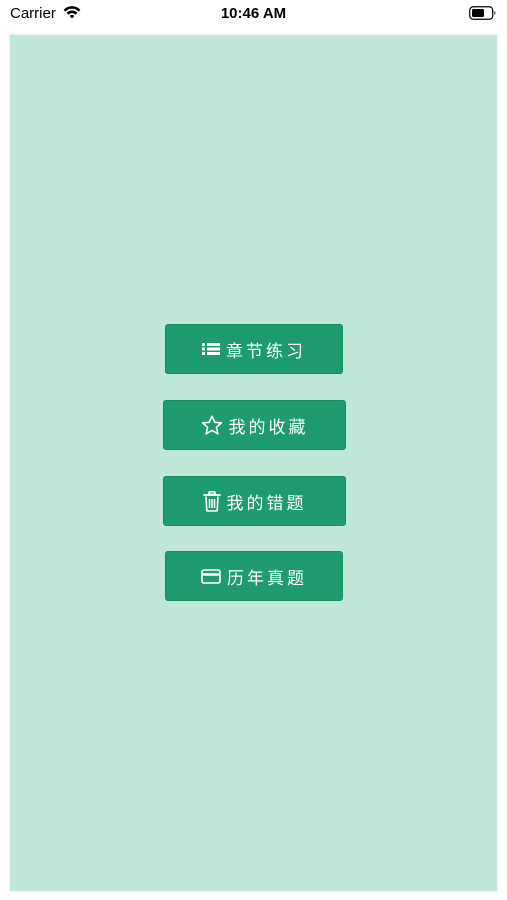 Image resolution: width=507 pixels, height=900 pixels. What do you see at coordinates (212, 425) in the screenshot?
I see `star-icon` at bounding box center [212, 425].